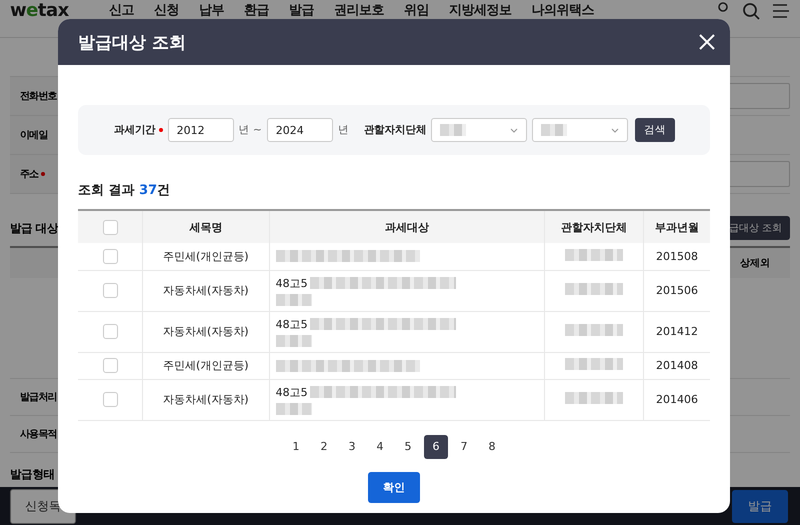  What do you see at coordinates (296, 446) in the screenshot?
I see `page-button: 1` at bounding box center [296, 446].